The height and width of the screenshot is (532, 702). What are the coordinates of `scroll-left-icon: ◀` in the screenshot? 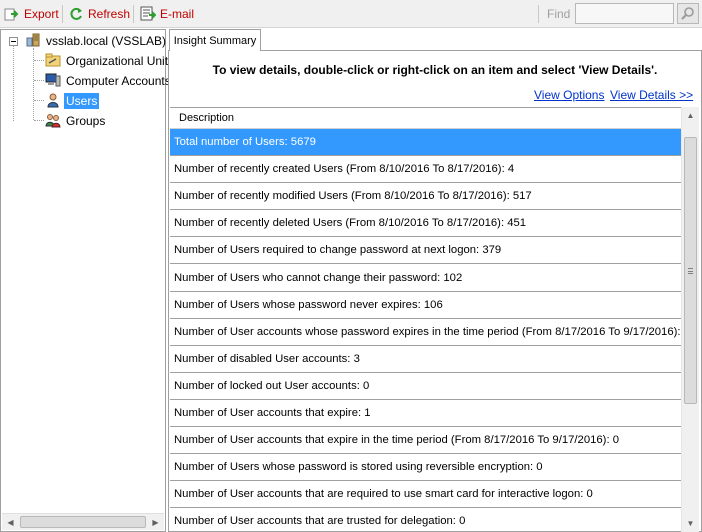 It's located at (10, 522).